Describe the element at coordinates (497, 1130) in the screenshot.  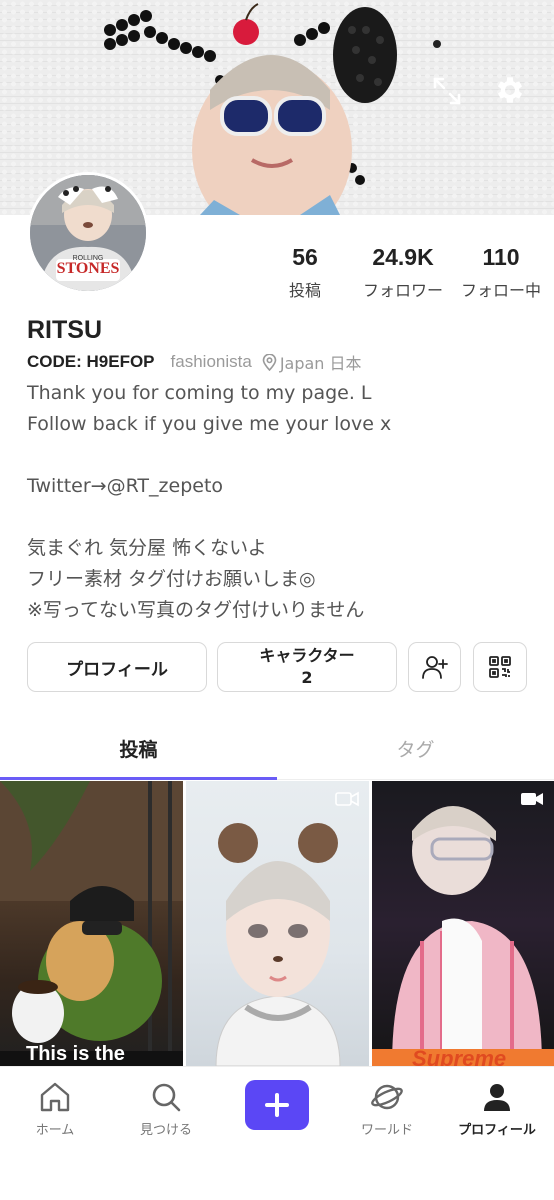
I see `nav-profile-label: プロフィール` at that location.